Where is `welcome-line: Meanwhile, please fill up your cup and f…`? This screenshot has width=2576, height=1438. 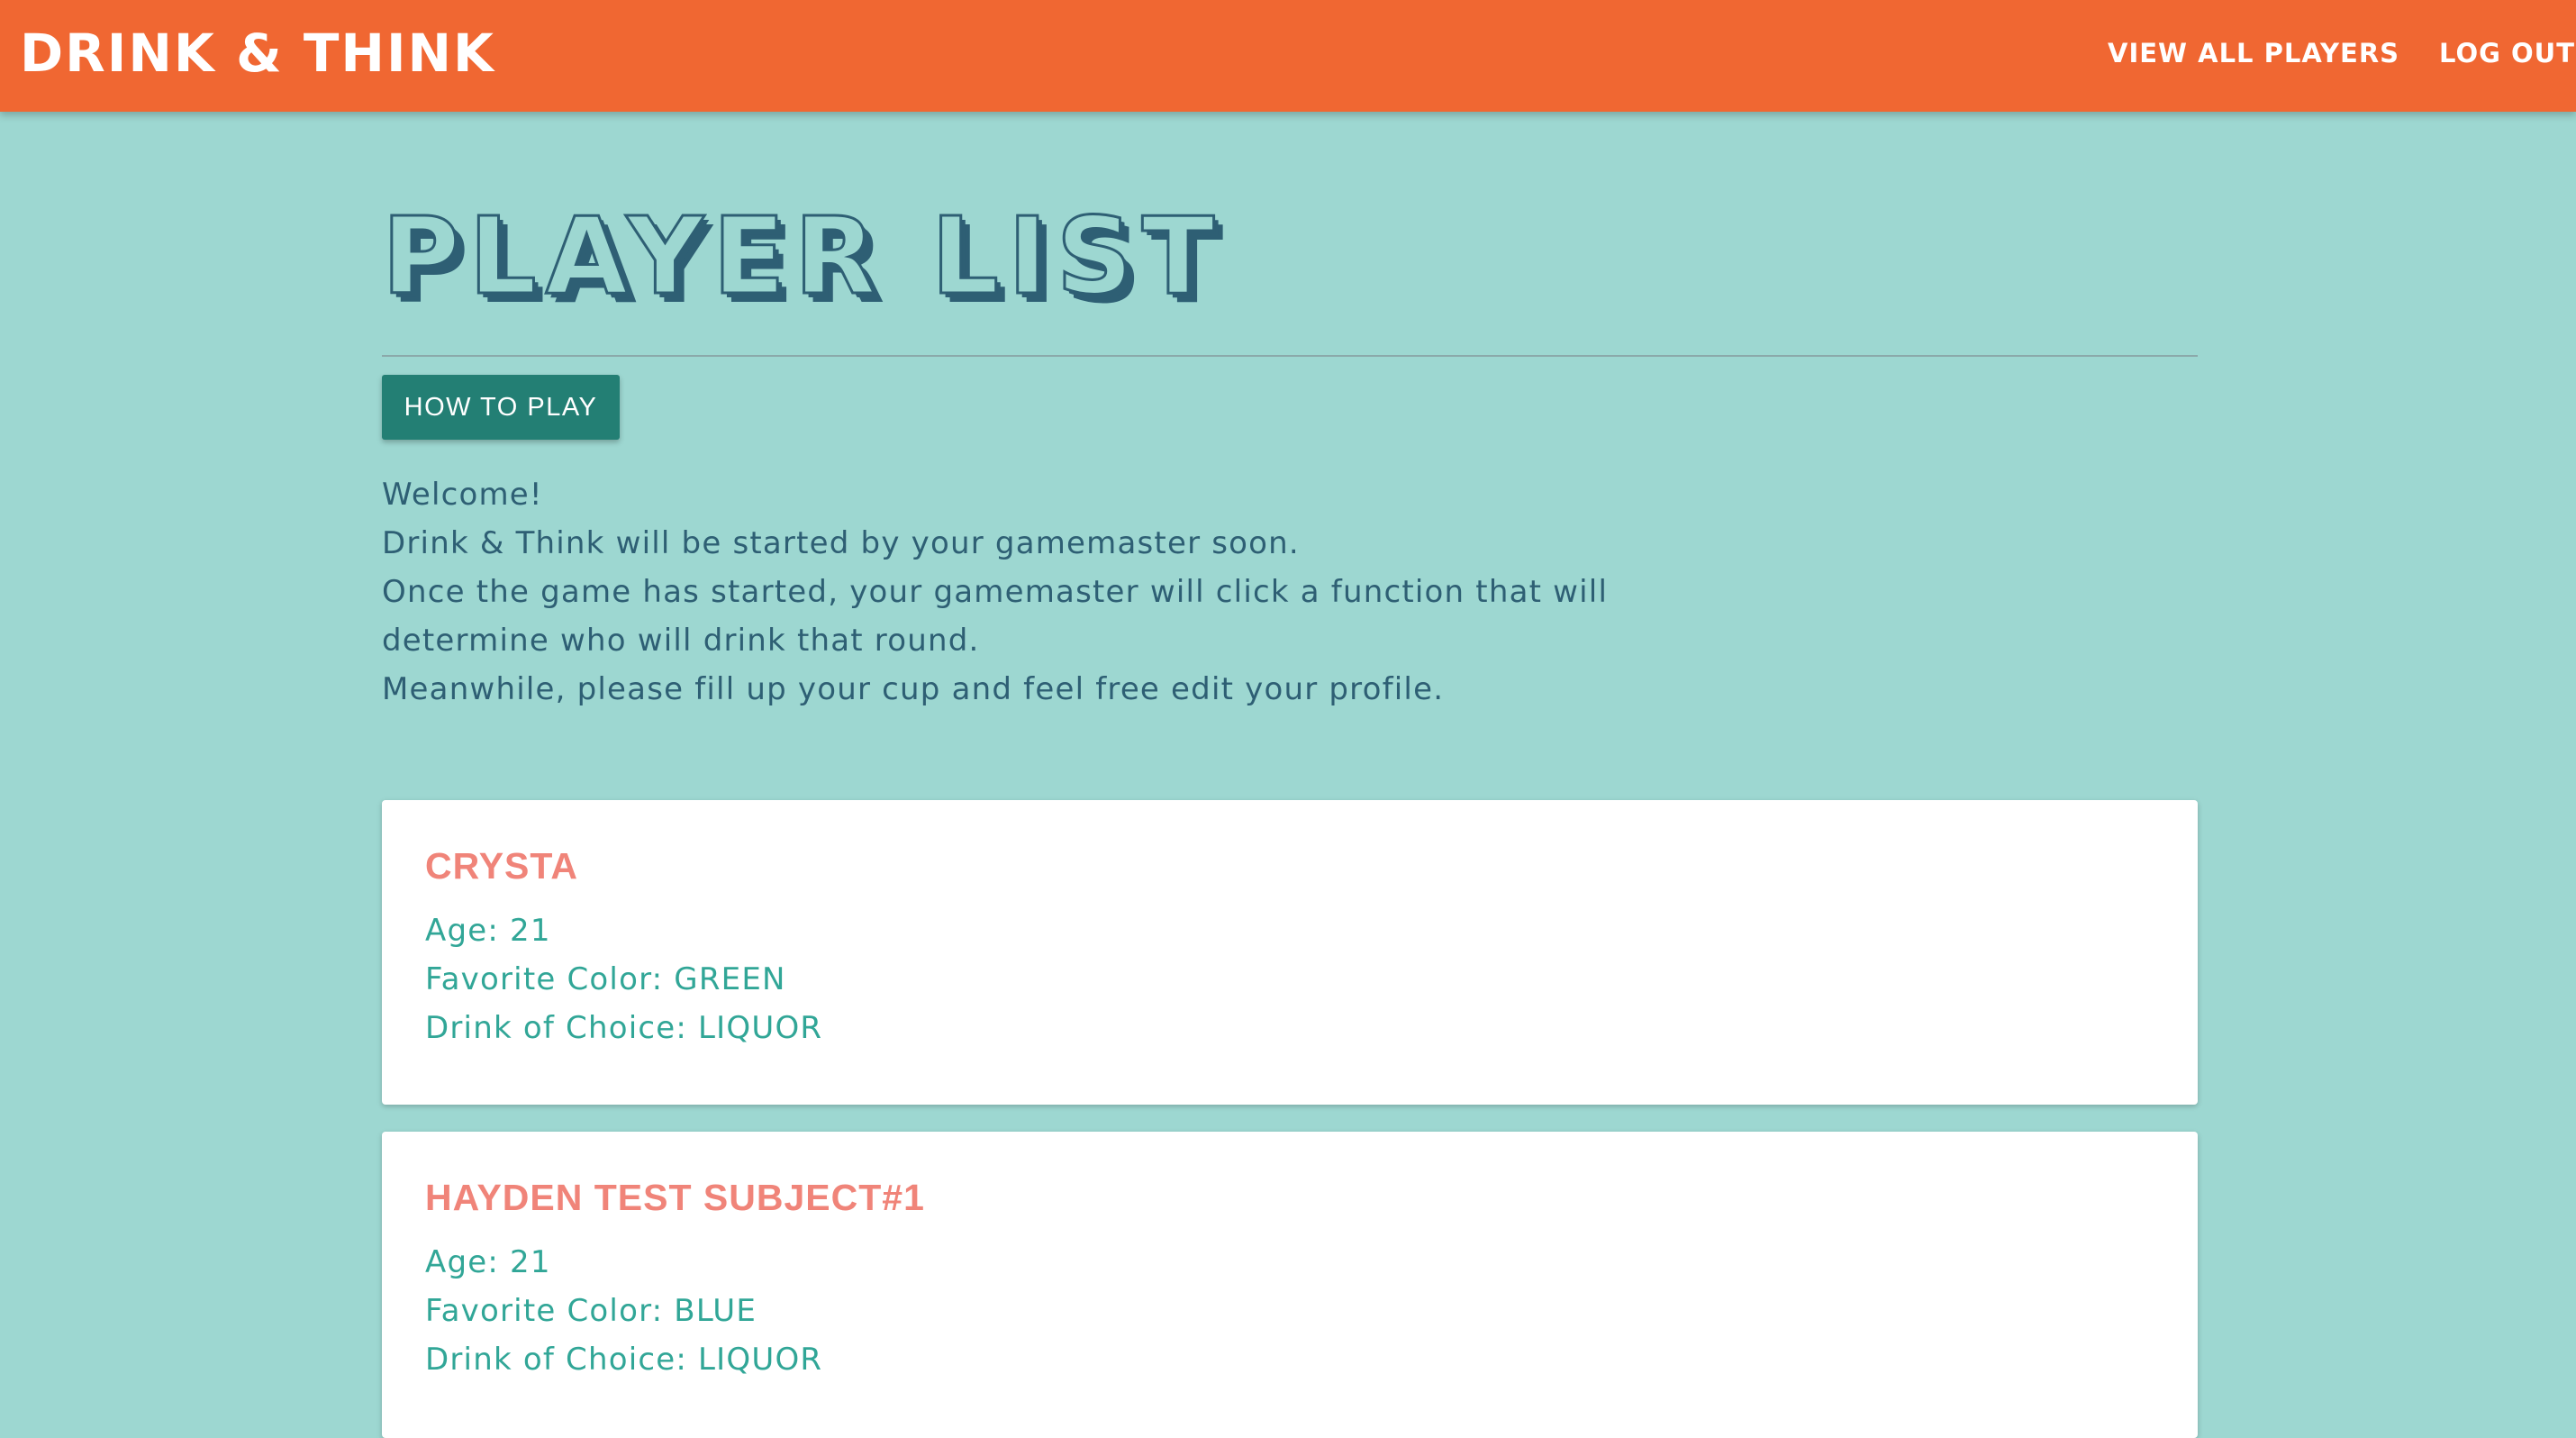
welcome-line: Meanwhile, please fill up your cup and f… is located at coordinates (913, 689).